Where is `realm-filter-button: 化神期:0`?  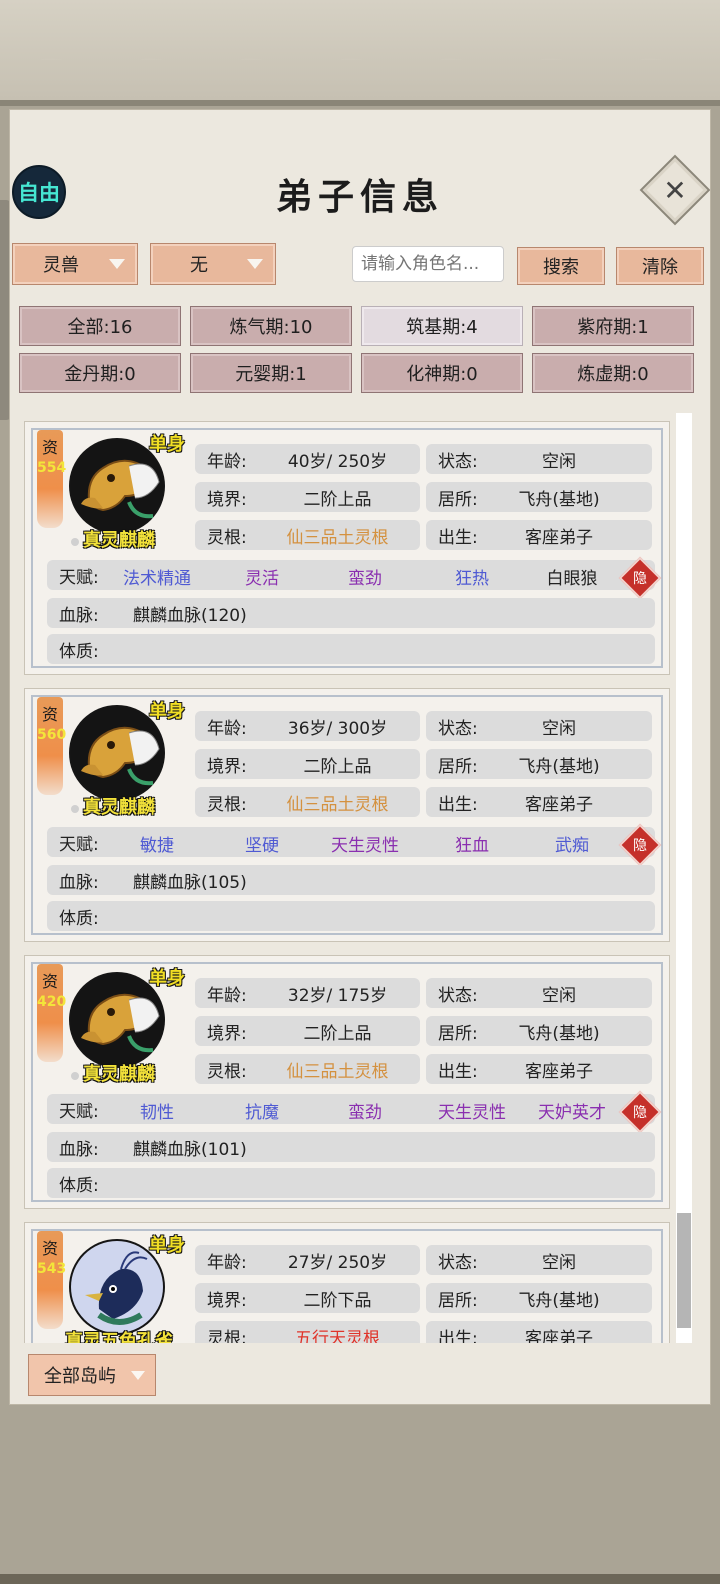 realm-filter-button: 化神期:0 is located at coordinates (442, 373).